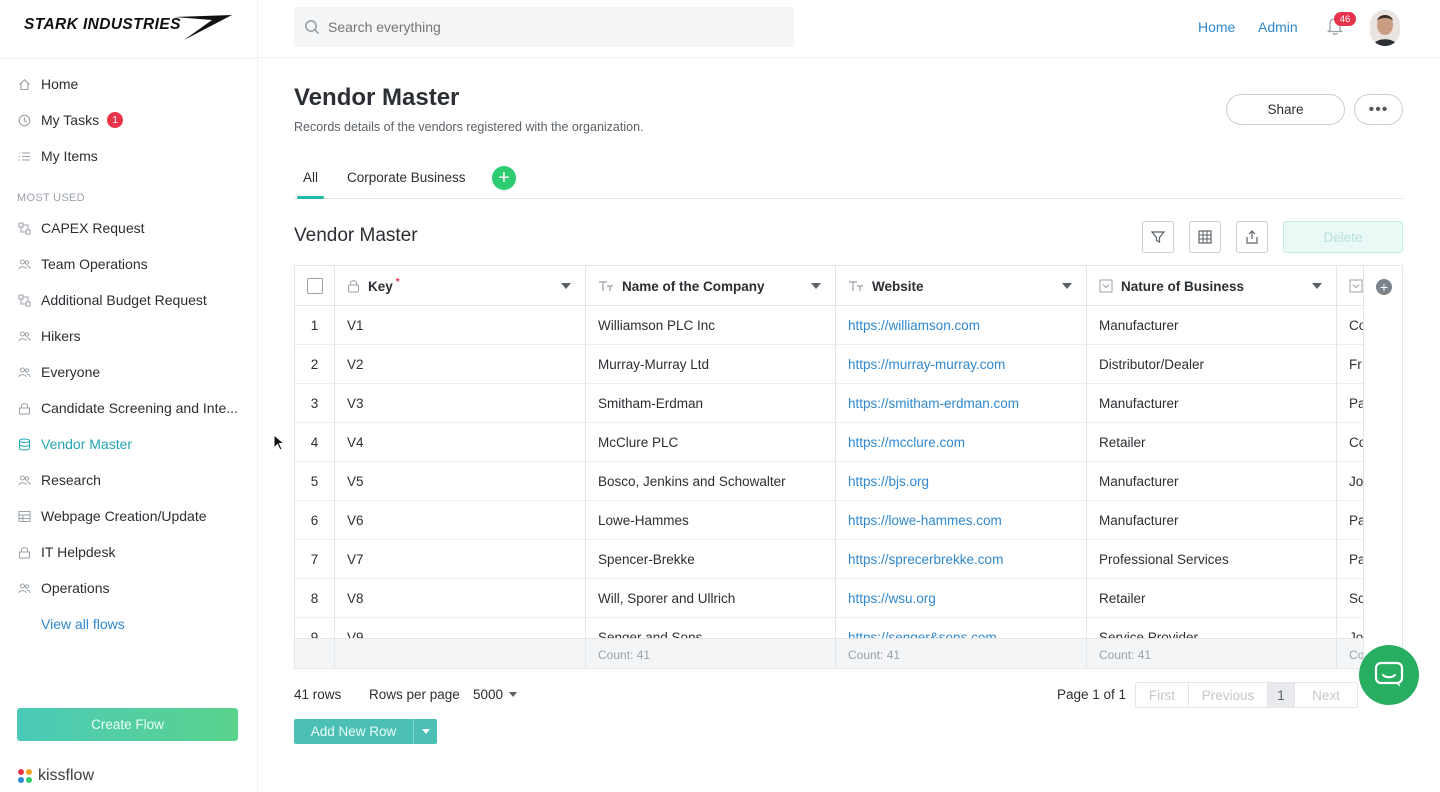 The height and width of the screenshot is (792, 1440). What do you see at coordinates (548, 27) in the screenshot?
I see `search-input` at bounding box center [548, 27].